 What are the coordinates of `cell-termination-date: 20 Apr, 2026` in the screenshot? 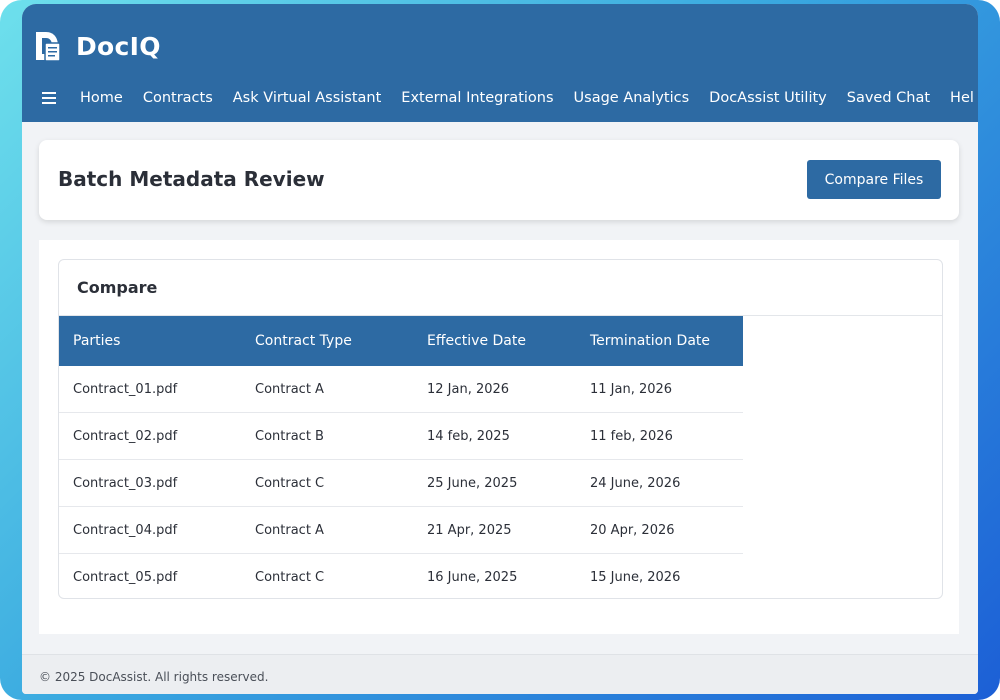 It's located at (659, 530).